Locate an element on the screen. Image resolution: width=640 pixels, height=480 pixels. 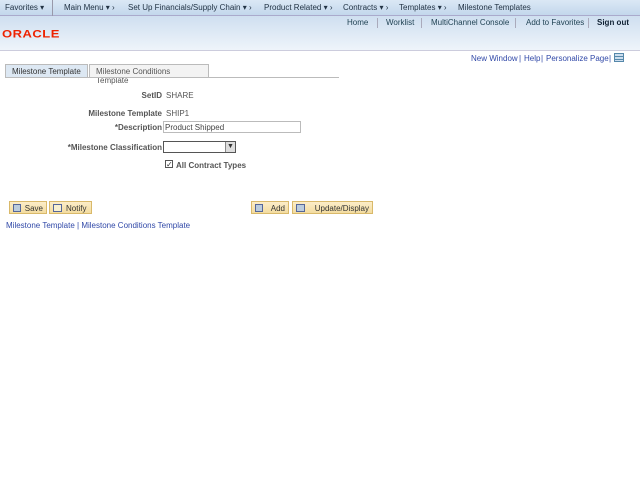
tab-milestone-template: Milestone Template is located at coordinates (46, 70).